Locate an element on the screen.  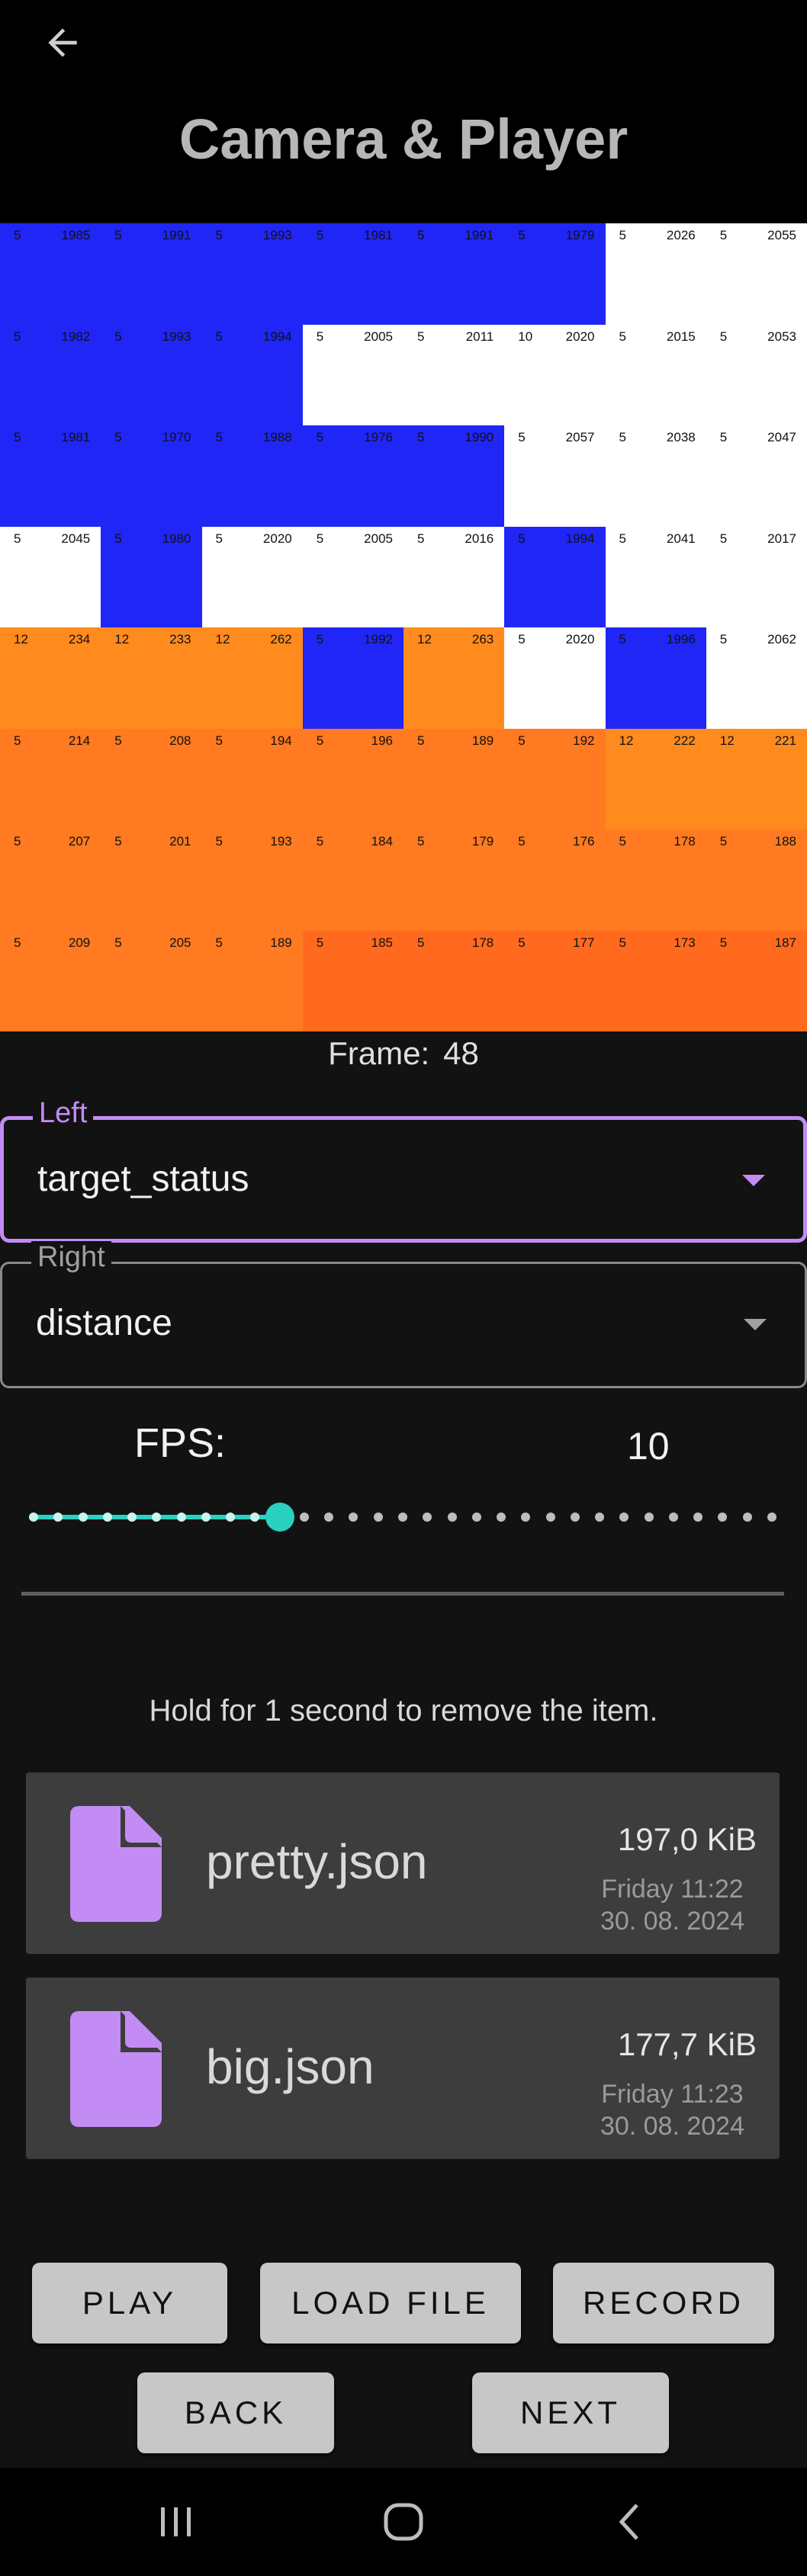
frame-label: Frame: is located at coordinates (379, 1053).